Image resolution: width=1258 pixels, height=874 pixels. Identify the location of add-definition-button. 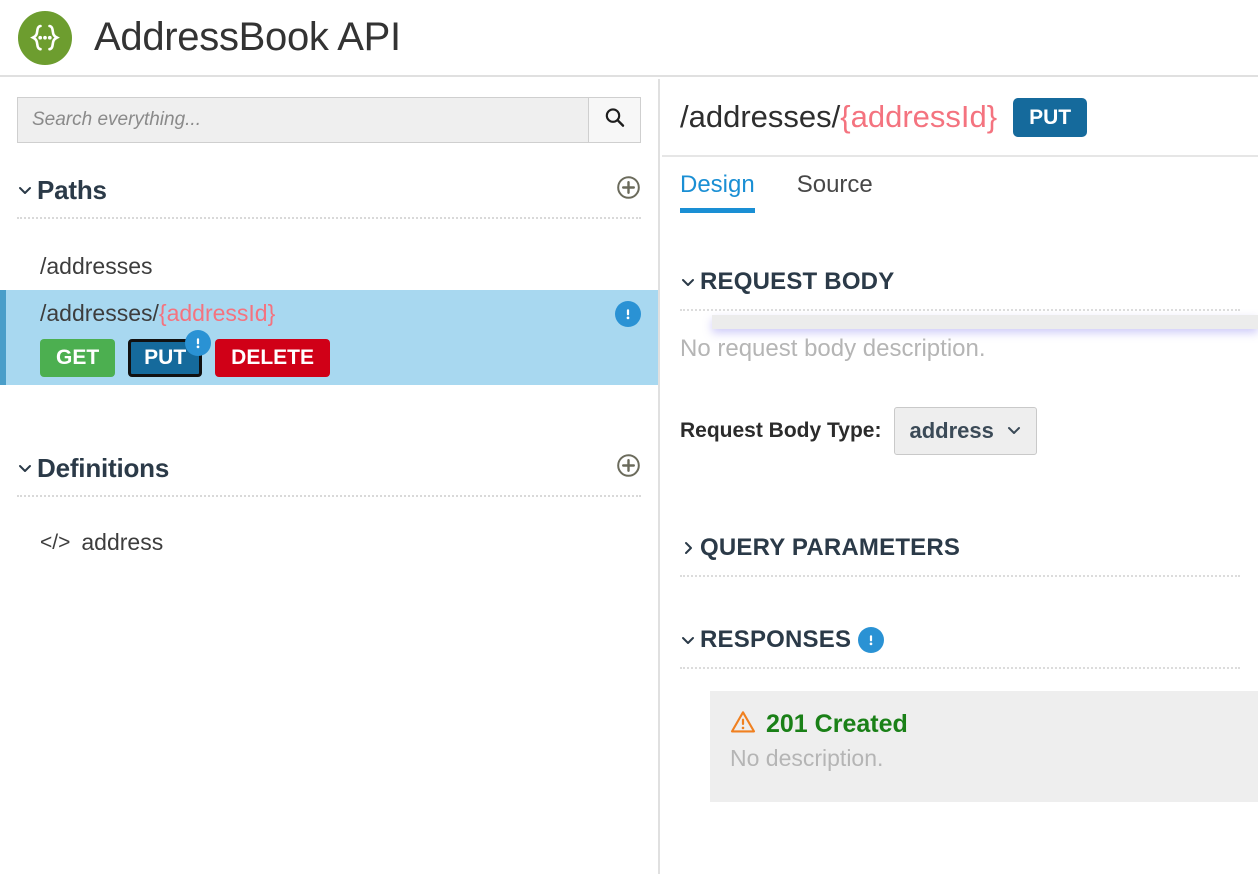
(628, 468).